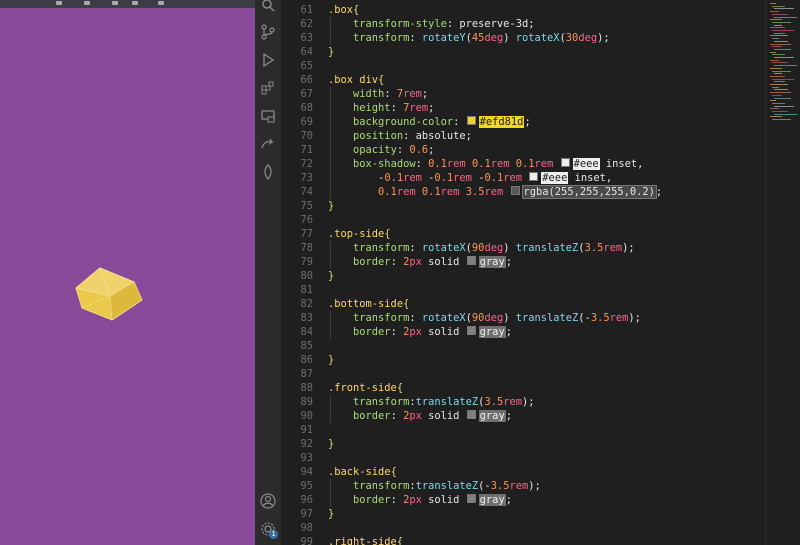 The image size is (800, 545). I want to click on code-text: }, so click(331, 52).